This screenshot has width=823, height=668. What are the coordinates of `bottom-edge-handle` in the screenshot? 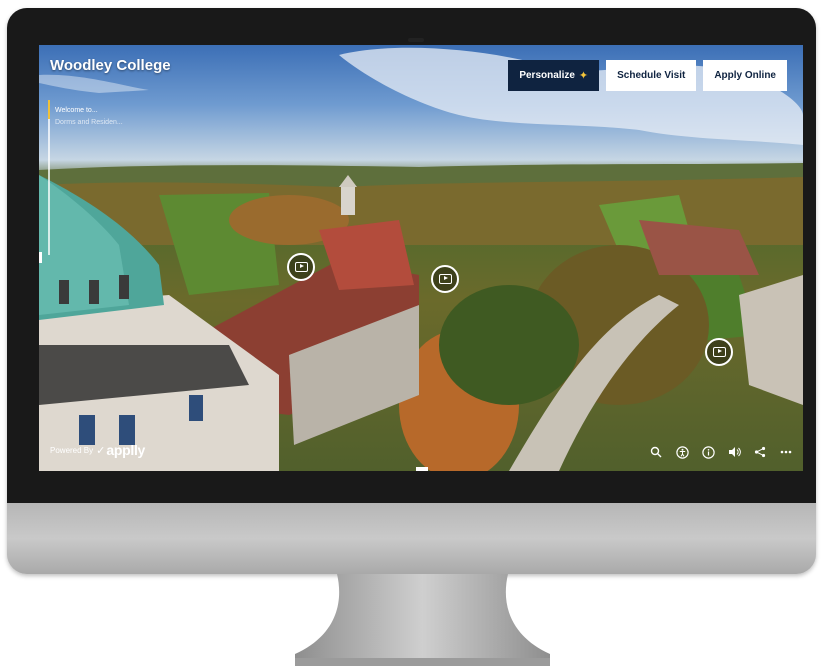 It's located at (422, 469).